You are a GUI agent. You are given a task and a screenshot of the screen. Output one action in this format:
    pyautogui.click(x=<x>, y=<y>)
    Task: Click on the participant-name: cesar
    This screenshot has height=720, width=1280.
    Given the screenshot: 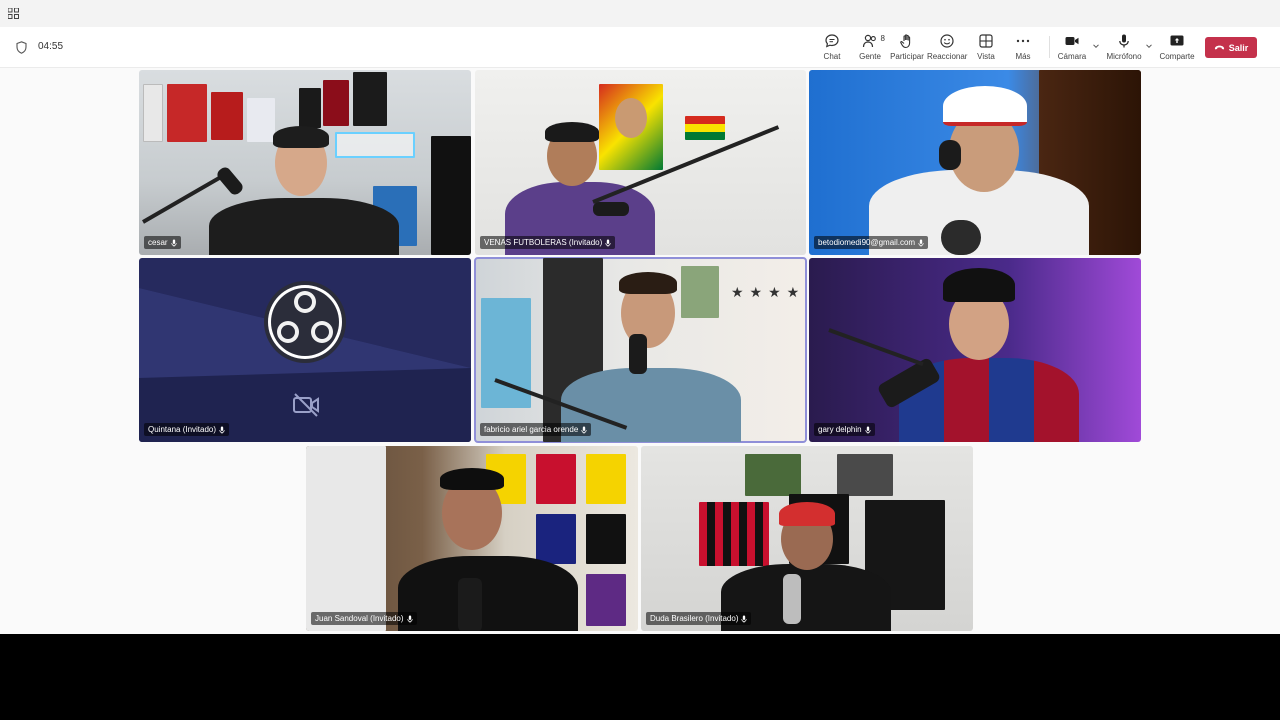 What is the action you would take?
    pyautogui.click(x=158, y=242)
    